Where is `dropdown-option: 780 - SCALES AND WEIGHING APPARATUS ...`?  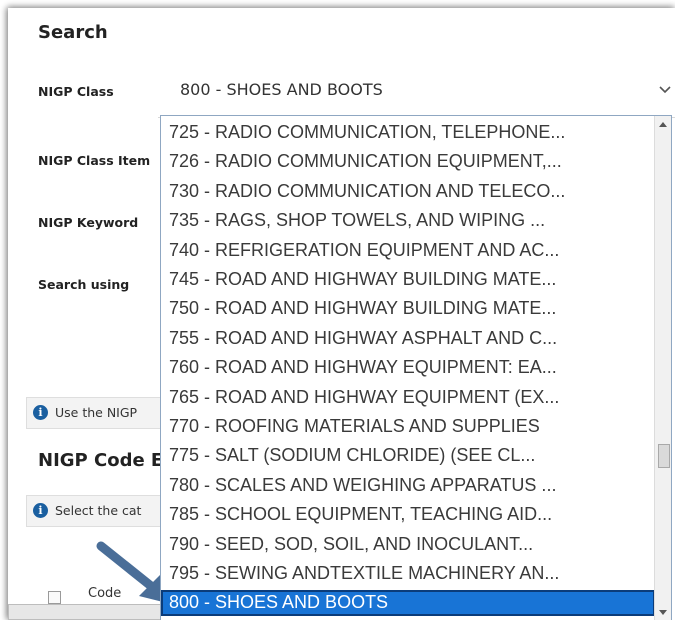
dropdown-option: 780 - SCALES AND WEIGHING APPARATUS ... is located at coordinates (412, 485).